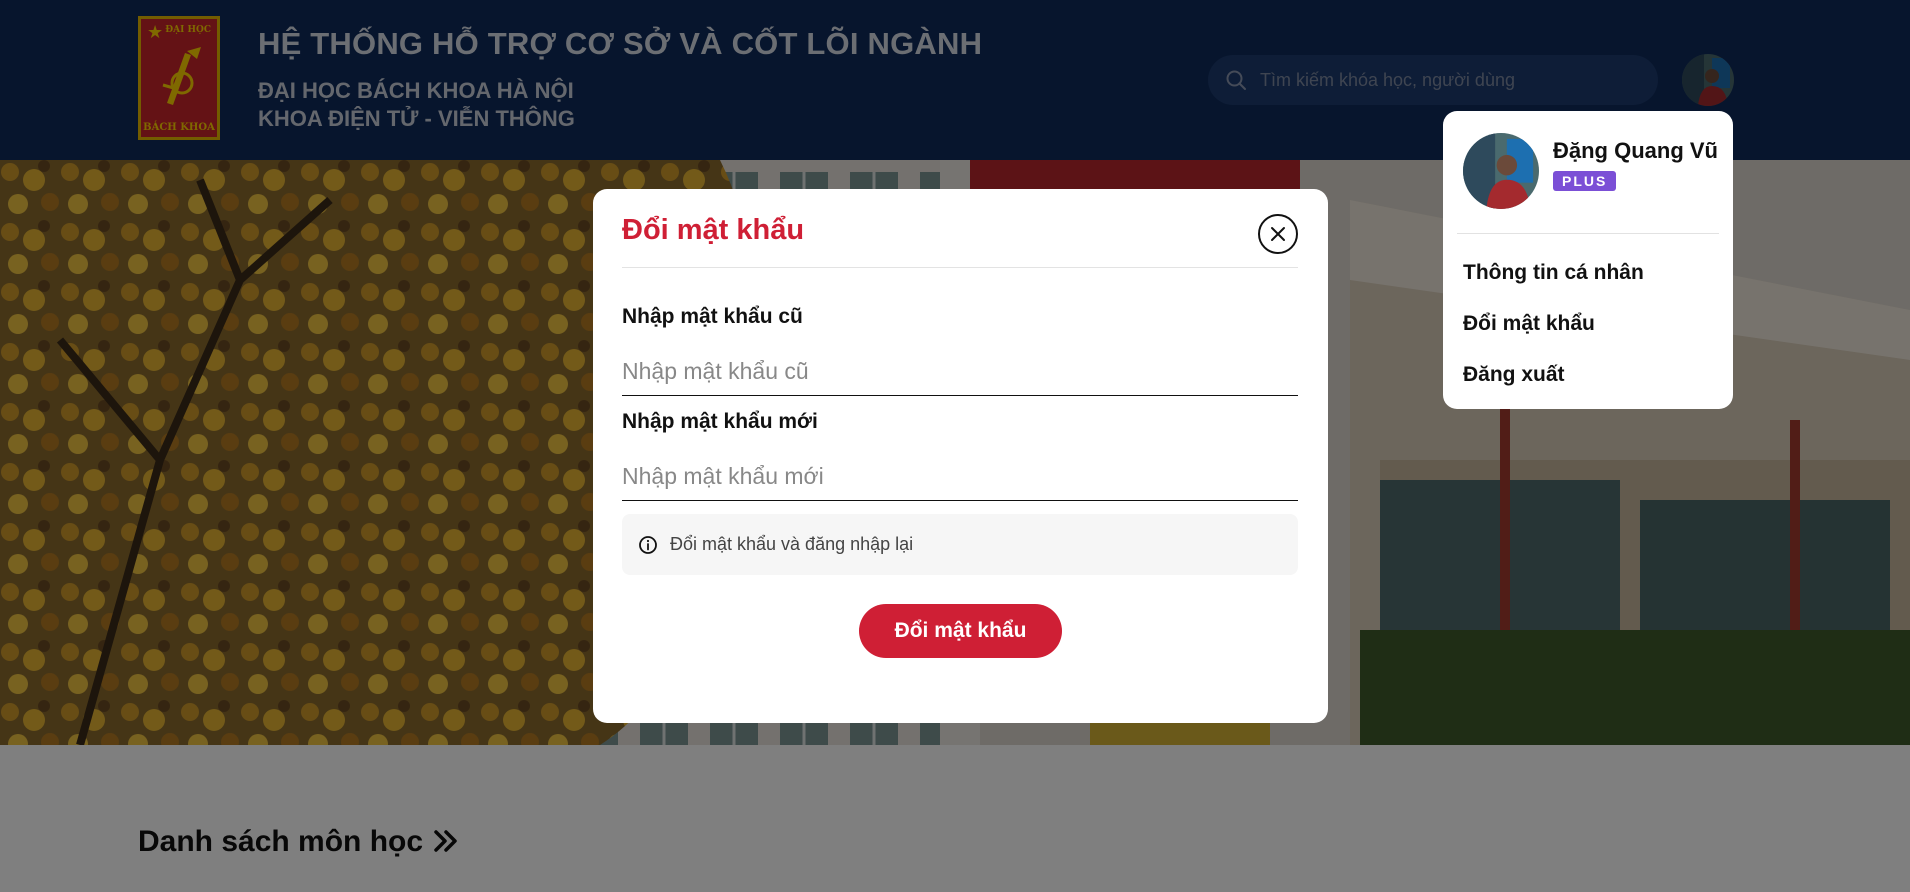 The height and width of the screenshot is (892, 1910). Describe the element at coordinates (648, 544) in the screenshot. I see `info-icon` at that location.